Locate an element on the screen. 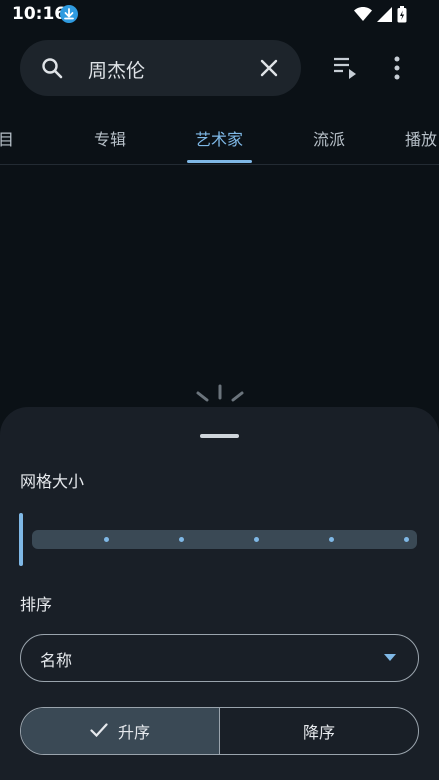 The width and height of the screenshot is (439, 780). wifi-icon is located at coordinates (363, 16).